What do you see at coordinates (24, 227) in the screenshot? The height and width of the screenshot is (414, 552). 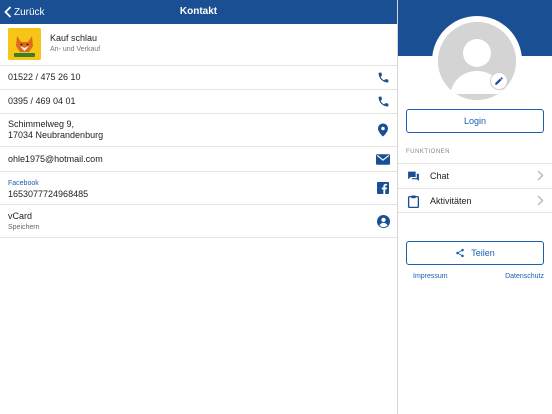 I see `vcard-subtitle: Speichern` at bounding box center [24, 227].